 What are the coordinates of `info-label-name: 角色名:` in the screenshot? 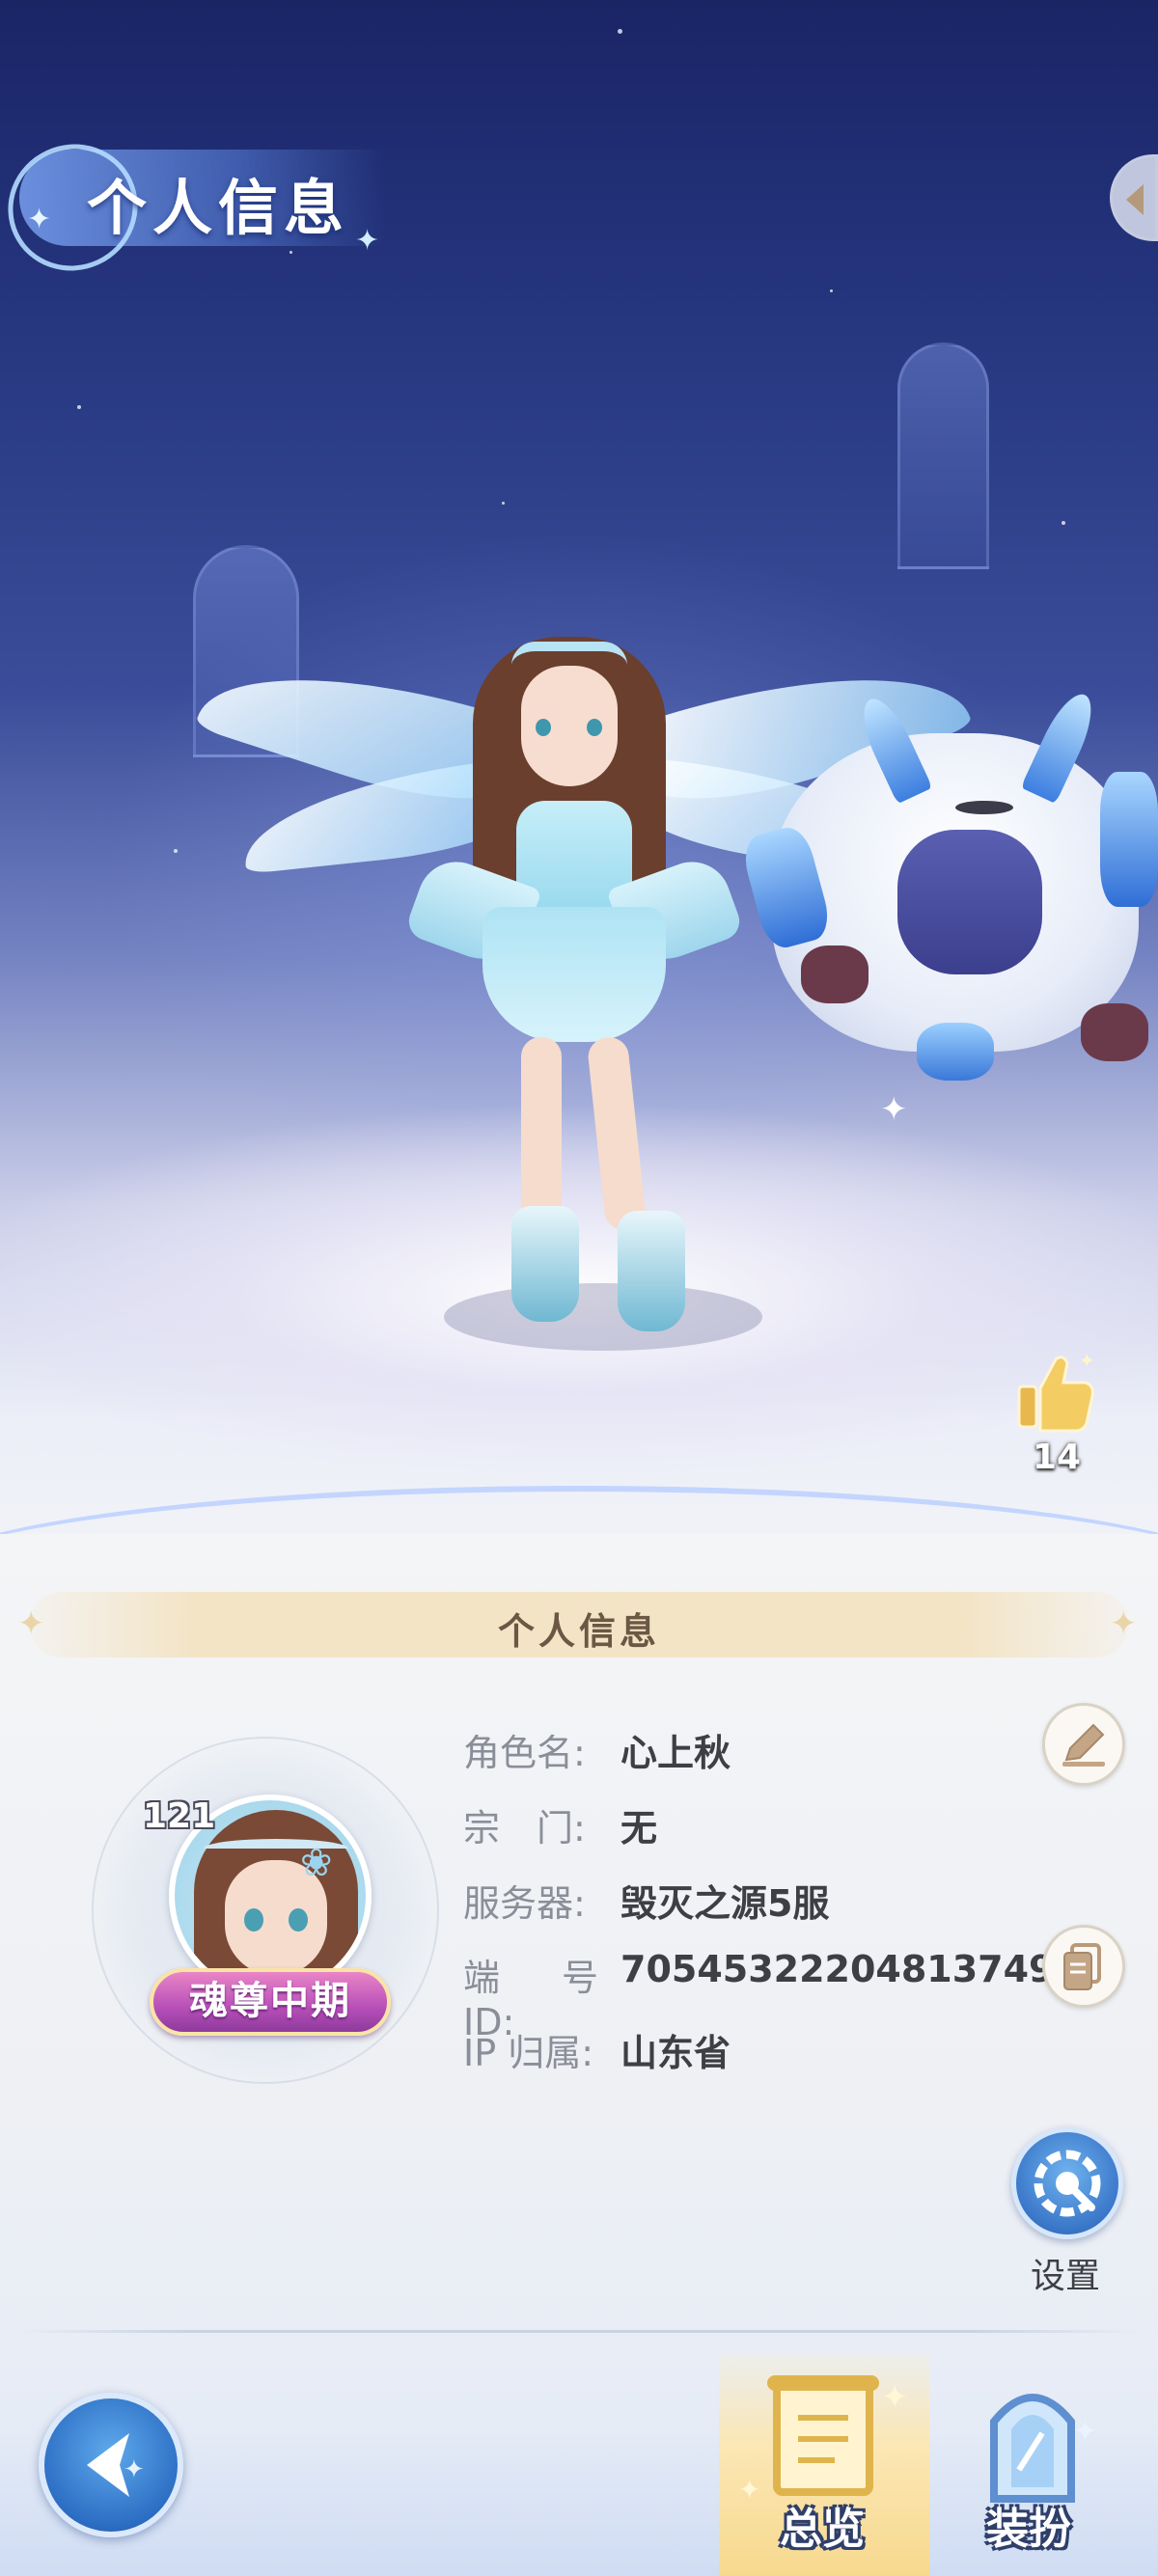 It's located at (524, 1753).